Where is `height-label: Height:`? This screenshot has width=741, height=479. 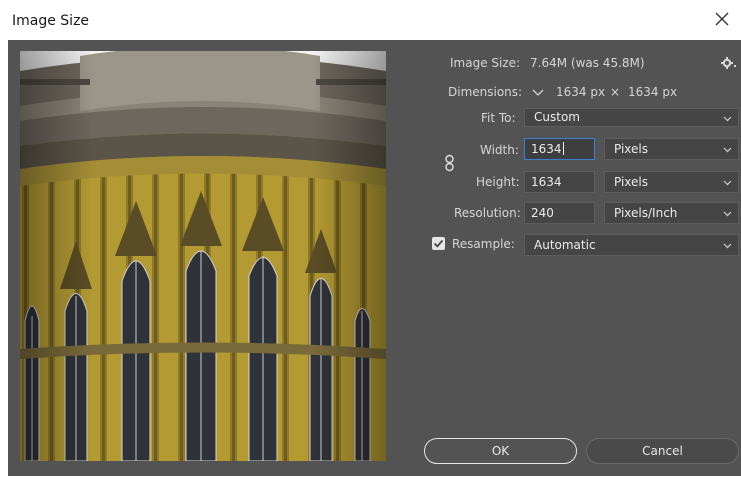 height-label: Height: is located at coordinates (498, 182).